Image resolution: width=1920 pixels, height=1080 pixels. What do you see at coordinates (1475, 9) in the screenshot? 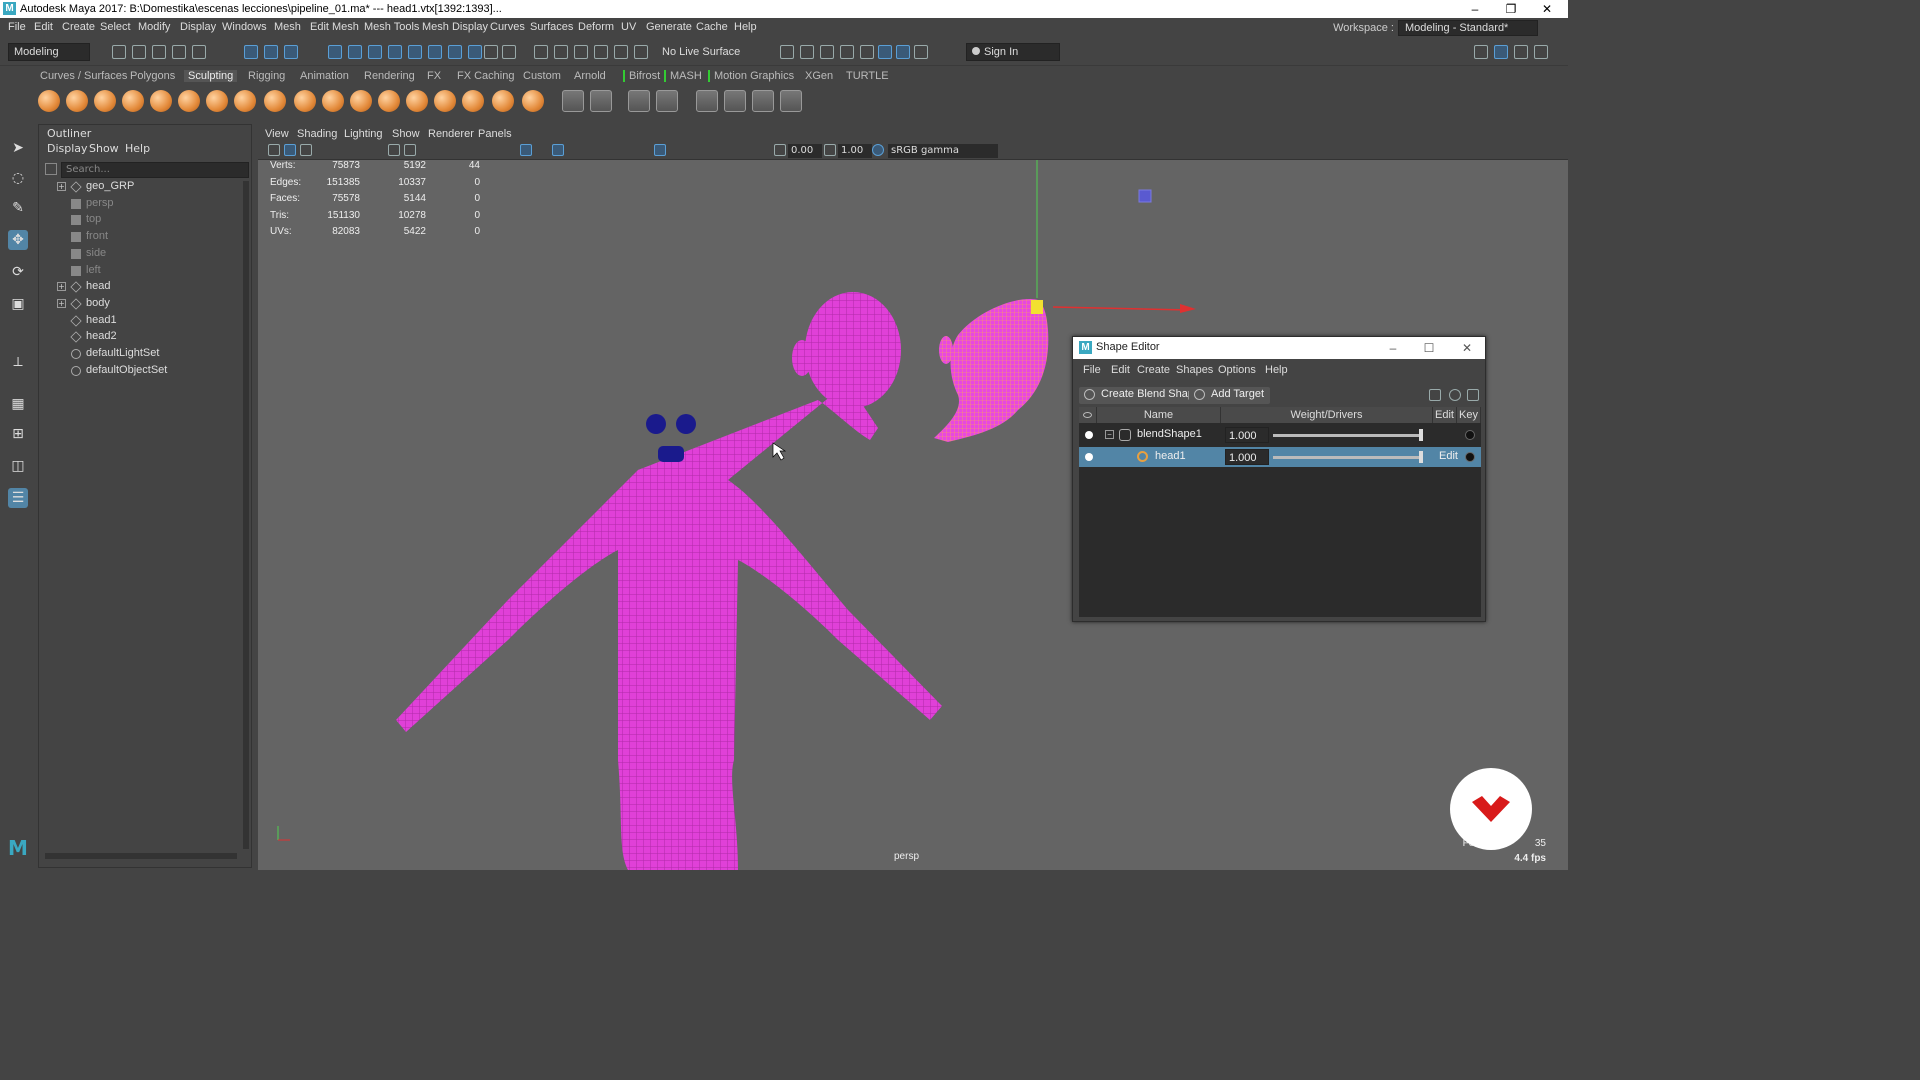
I see `minimize-button: –` at bounding box center [1475, 9].